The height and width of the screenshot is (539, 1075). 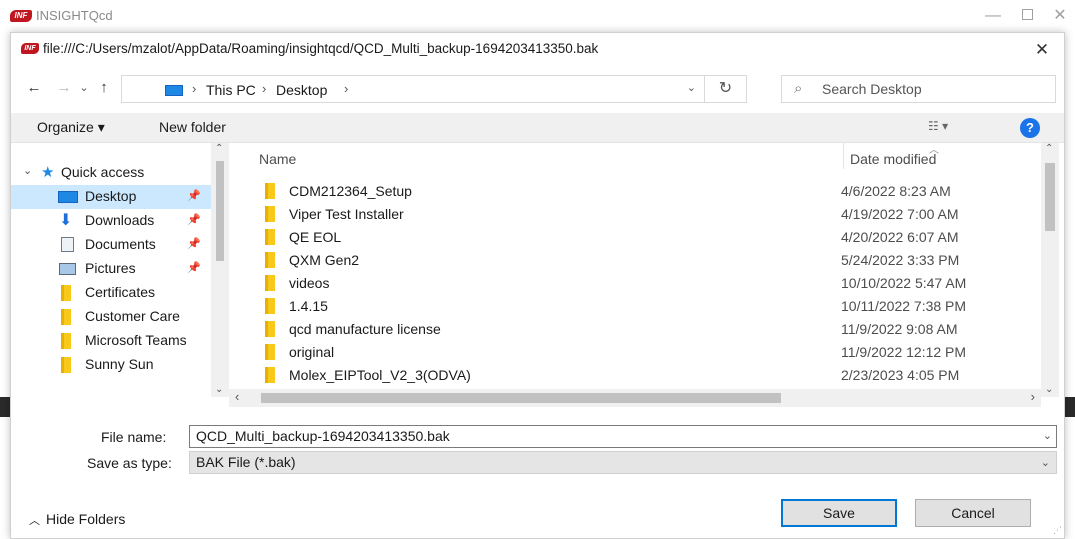 I want to click on file-row: original 11/9/2022 12:12 PM, so click(x=629, y=351).